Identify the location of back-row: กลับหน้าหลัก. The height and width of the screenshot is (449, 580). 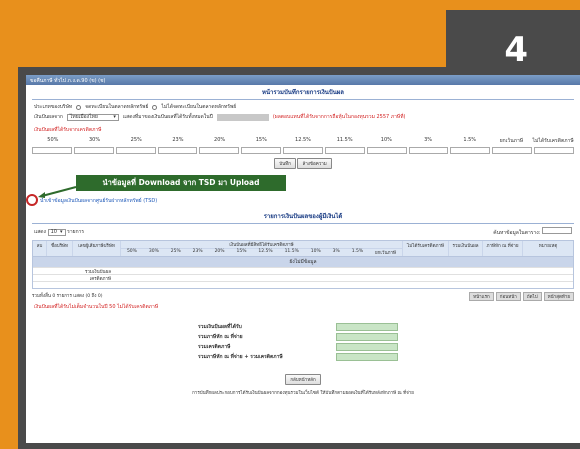
(303, 379).